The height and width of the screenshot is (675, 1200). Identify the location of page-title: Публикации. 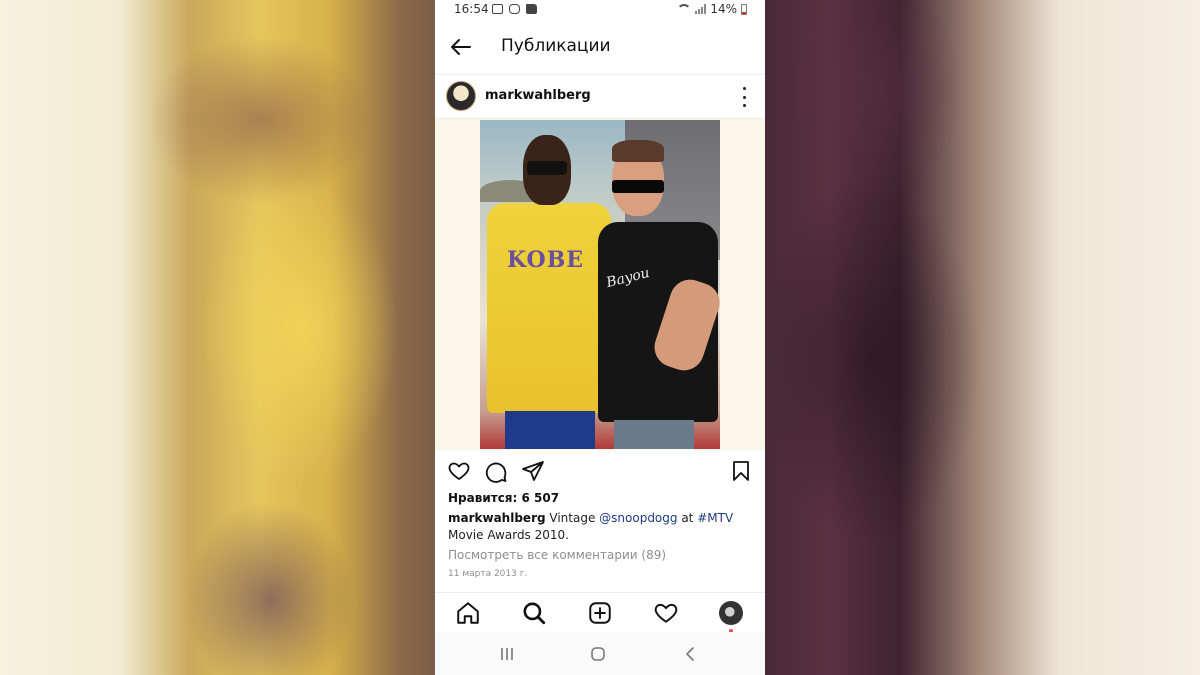
(556, 46).